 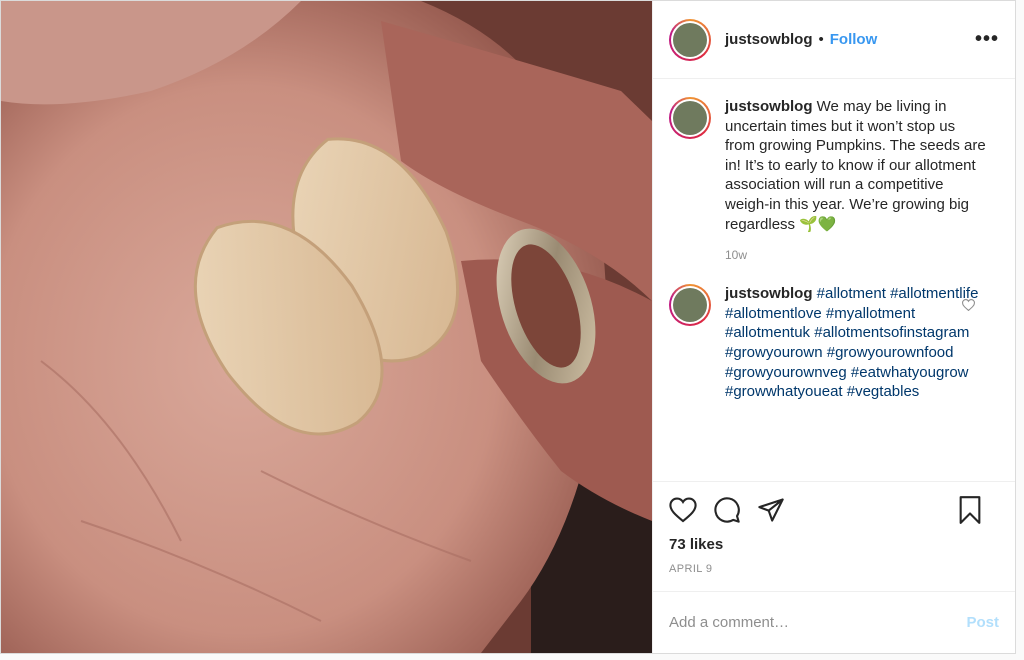 What do you see at coordinates (767, 332) in the screenshot?
I see `hashtag: #allotmentuk` at bounding box center [767, 332].